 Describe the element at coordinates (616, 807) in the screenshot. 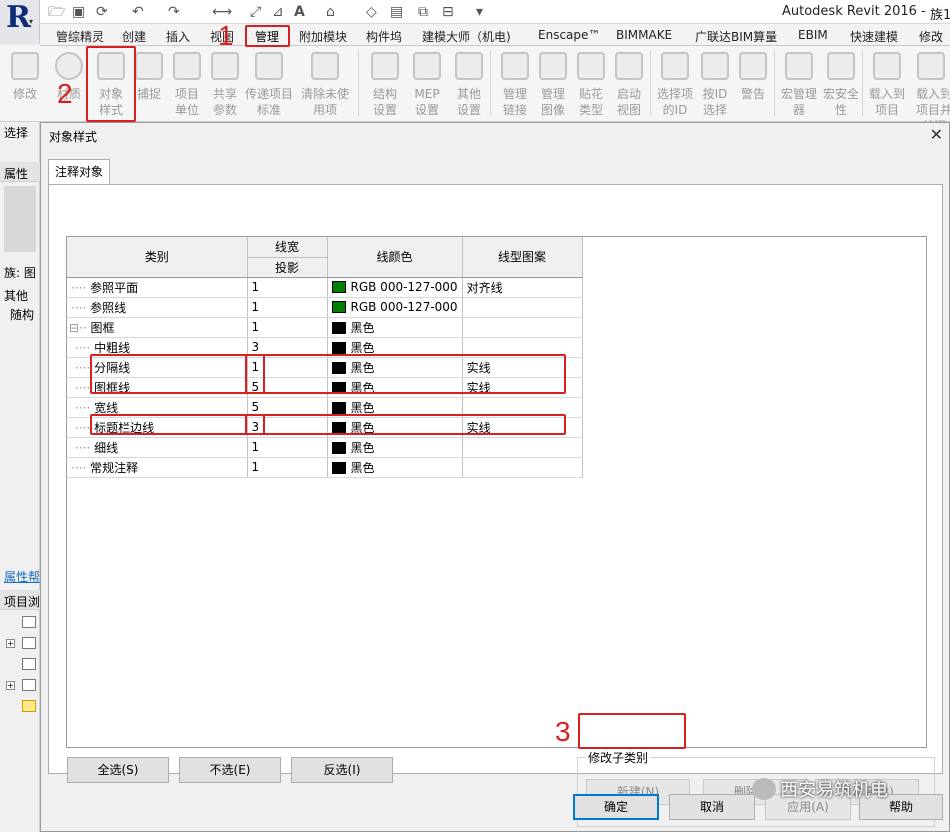

I see `ok-button: 确定` at that location.